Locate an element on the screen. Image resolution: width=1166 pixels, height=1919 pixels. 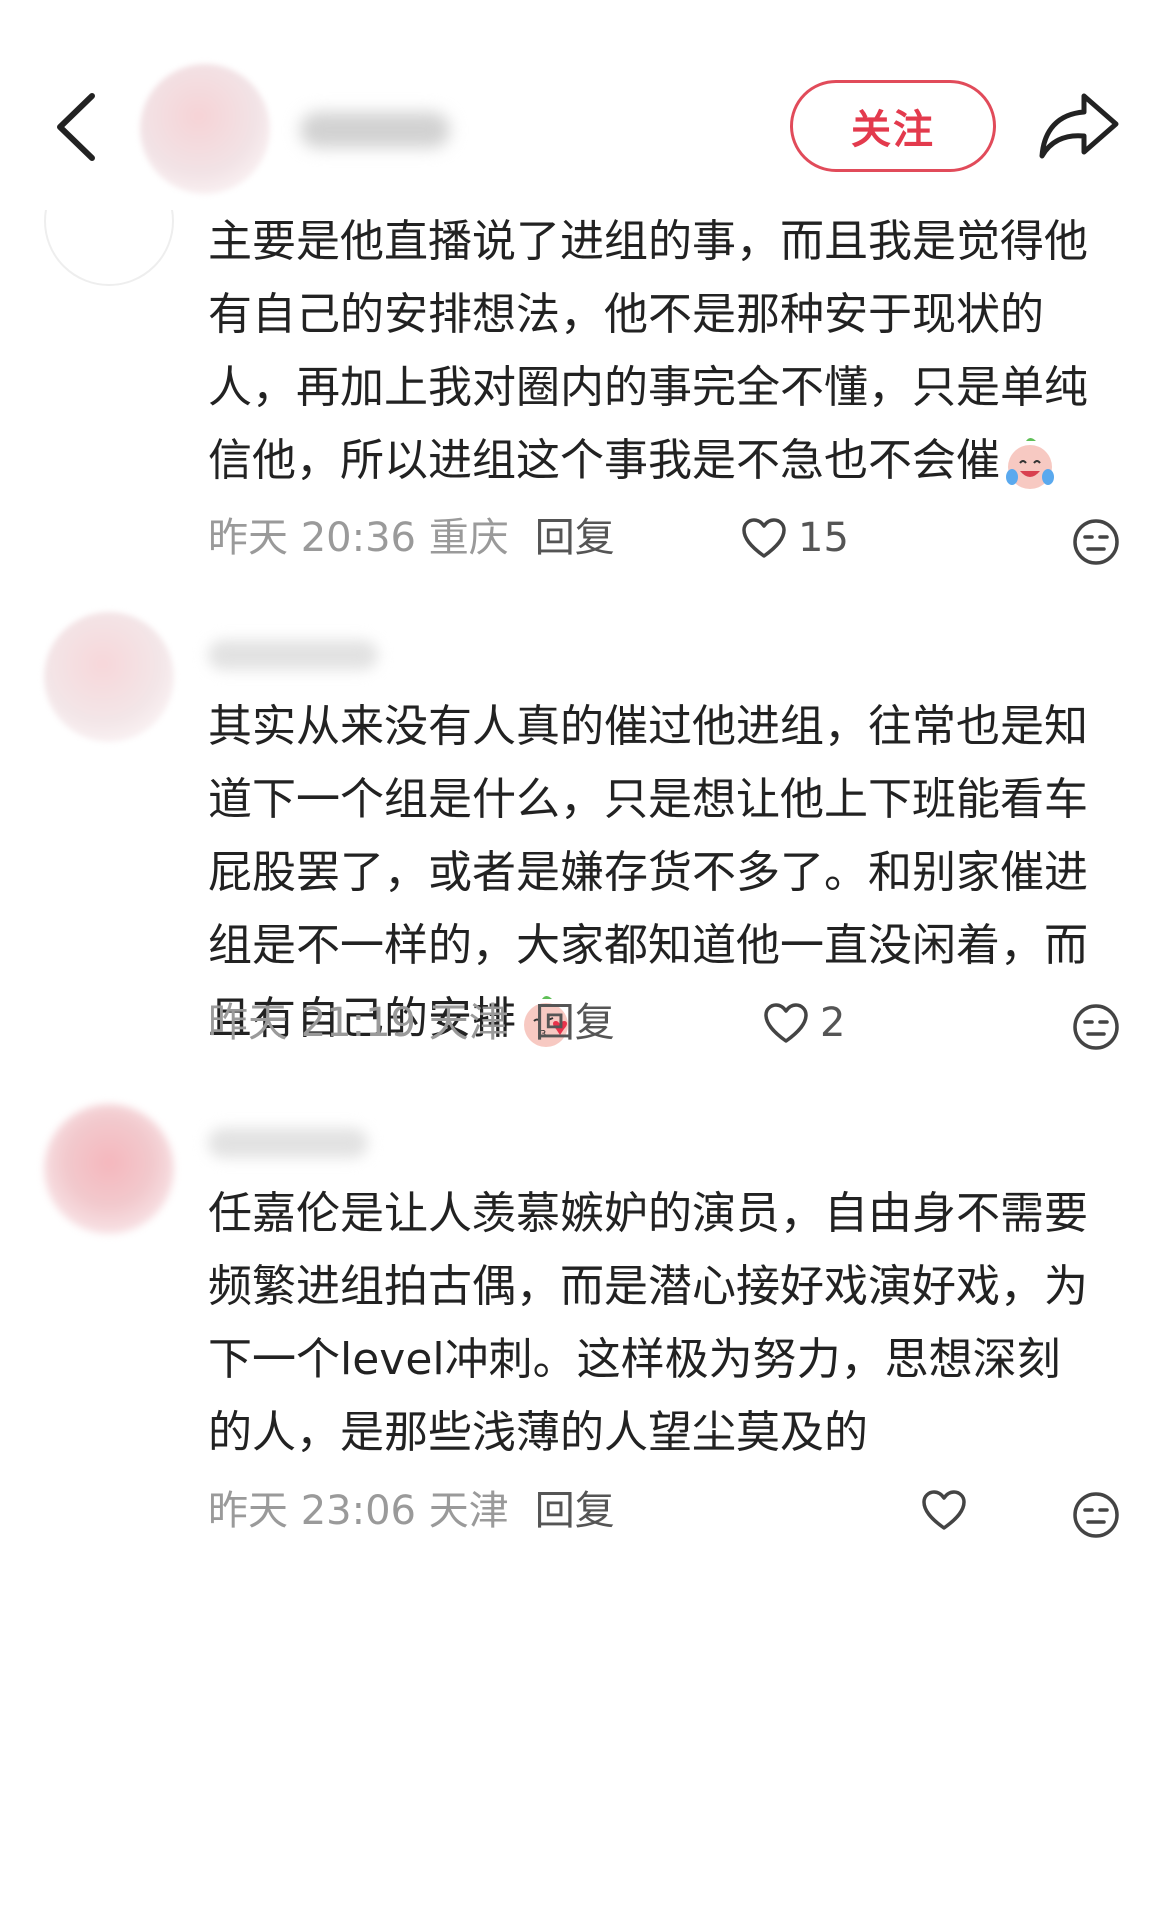
author-name-blurred is located at coordinates (375, 130).